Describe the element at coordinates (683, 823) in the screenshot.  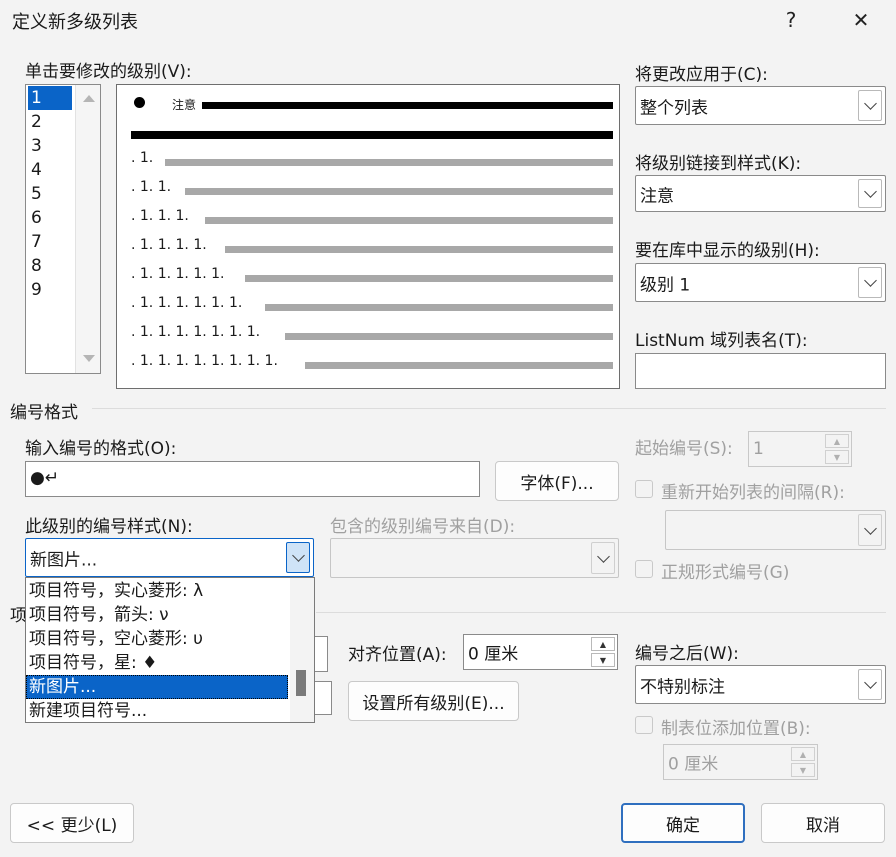
I see `ok-button: 确定` at that location.